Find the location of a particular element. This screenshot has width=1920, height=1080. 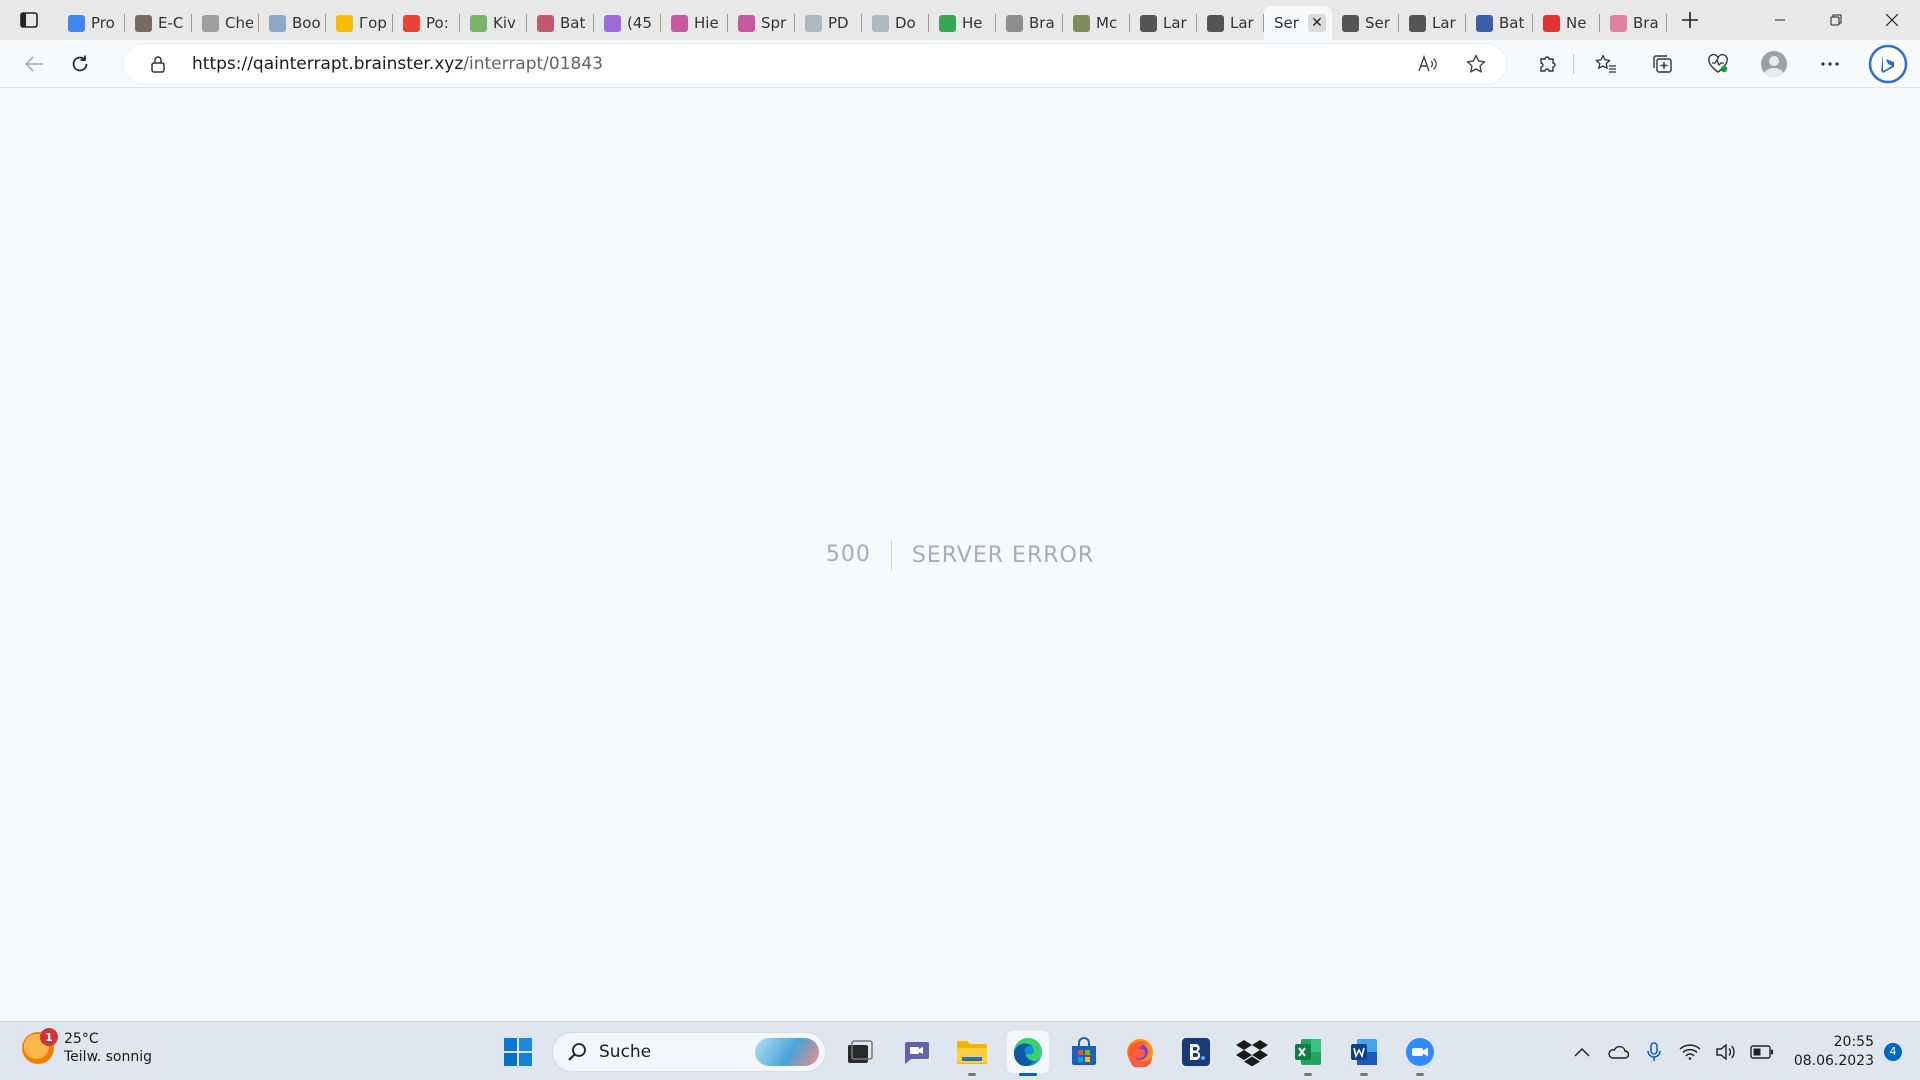

bing-copilot-button is located at coordinates (1888, 64).